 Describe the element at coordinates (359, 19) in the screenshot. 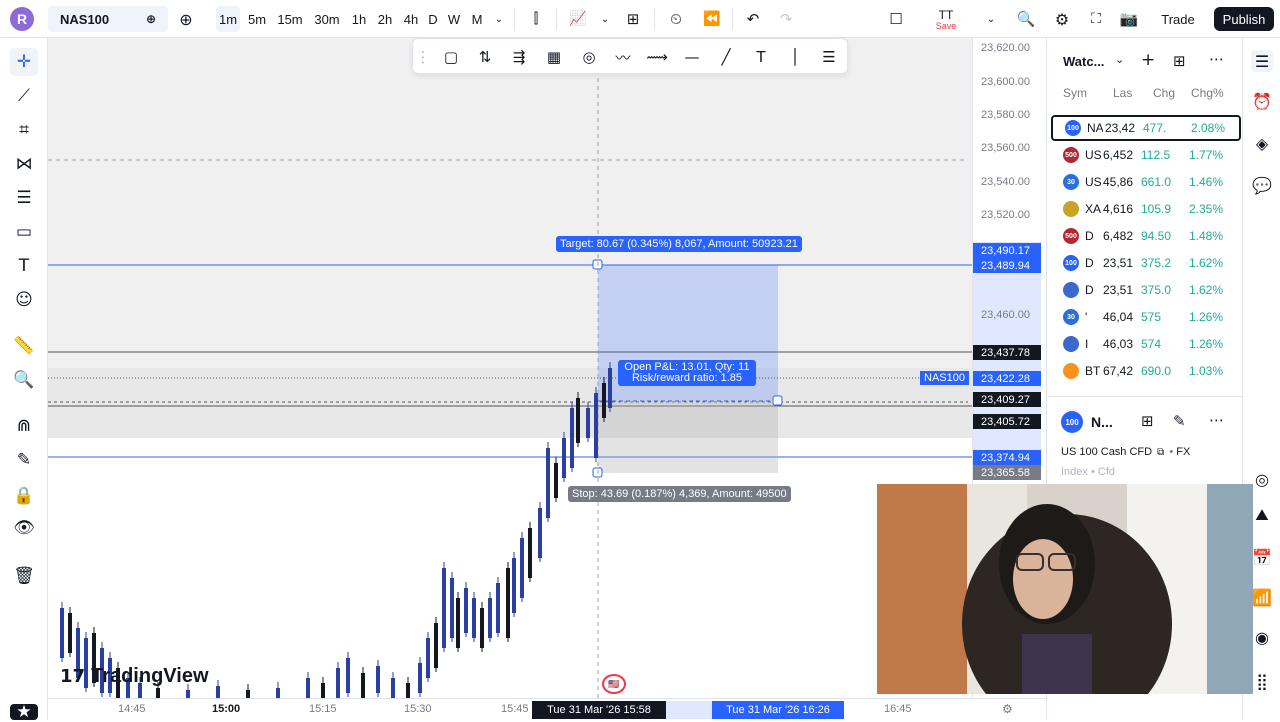

I see `timeframe-1h: 1h` at that location.